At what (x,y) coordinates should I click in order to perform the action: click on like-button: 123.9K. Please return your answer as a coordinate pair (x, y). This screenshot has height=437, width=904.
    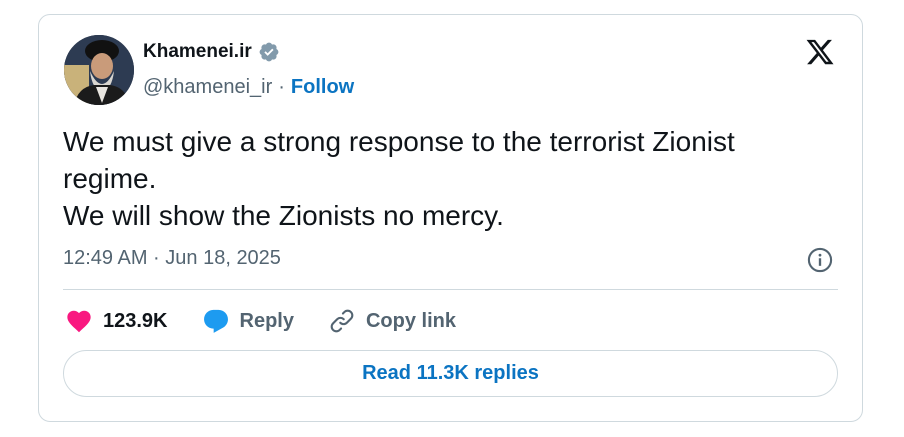
    Looking at the image, I should click on (116, 321).